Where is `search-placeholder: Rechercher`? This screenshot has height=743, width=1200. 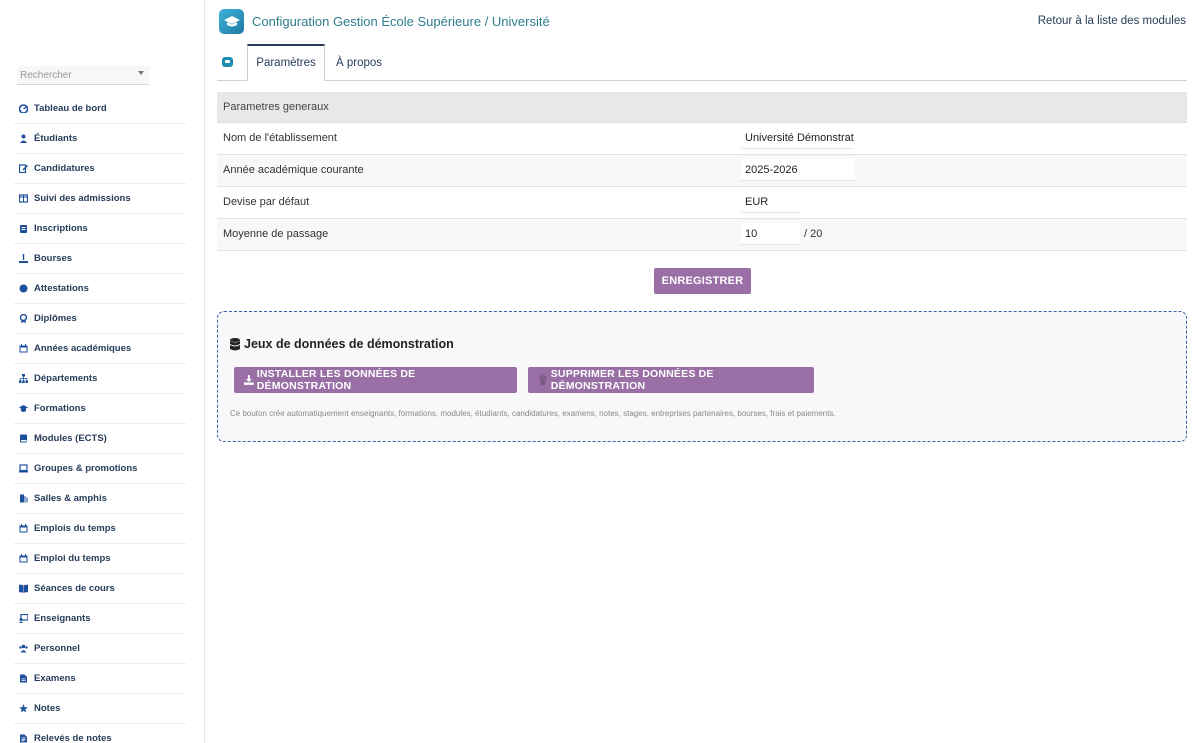
search-placeholder: Rechercher is located at coordinates (46, 75).